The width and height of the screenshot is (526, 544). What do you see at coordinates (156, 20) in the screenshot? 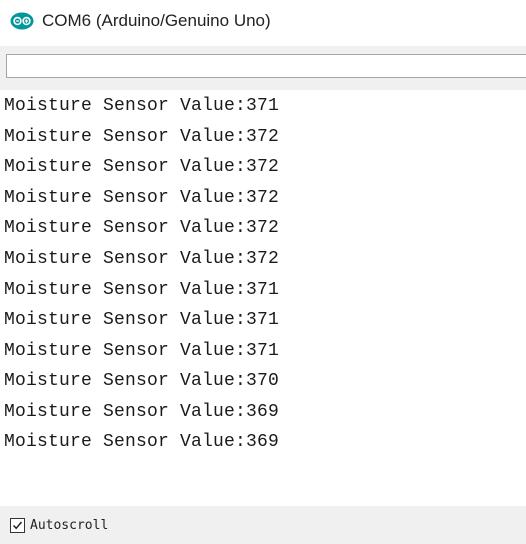
I see `window-title: COM6 (Arduino/Genuino Uno)` at bounding box center [156, 20].